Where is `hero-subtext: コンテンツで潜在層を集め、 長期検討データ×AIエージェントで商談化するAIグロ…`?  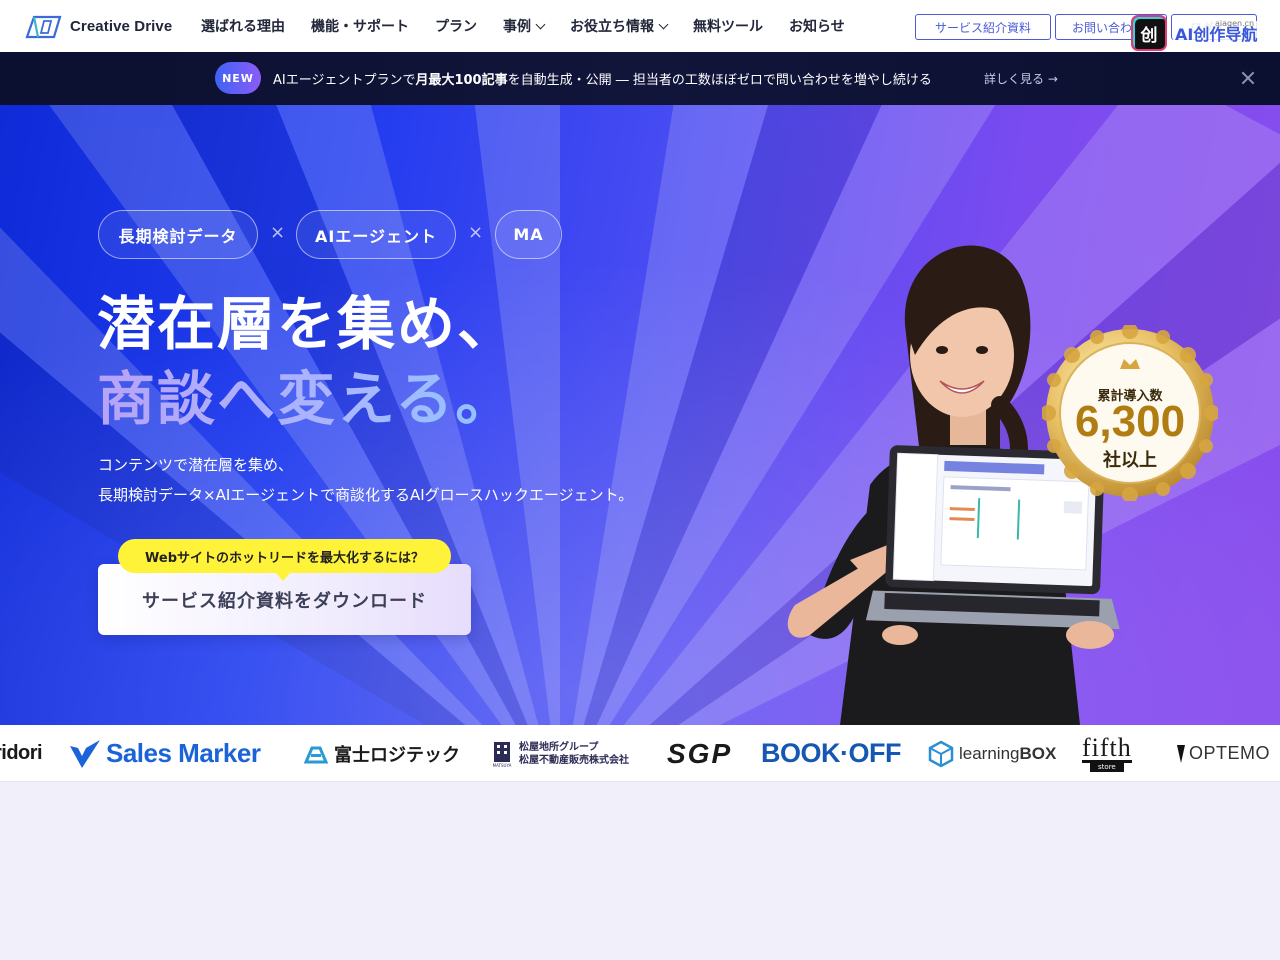
hero-subtext: コンテンツで潜在層を集め、 長期検討データ×AIエージェントで商談化するAIグロ… is located at coordinates (365, 480).